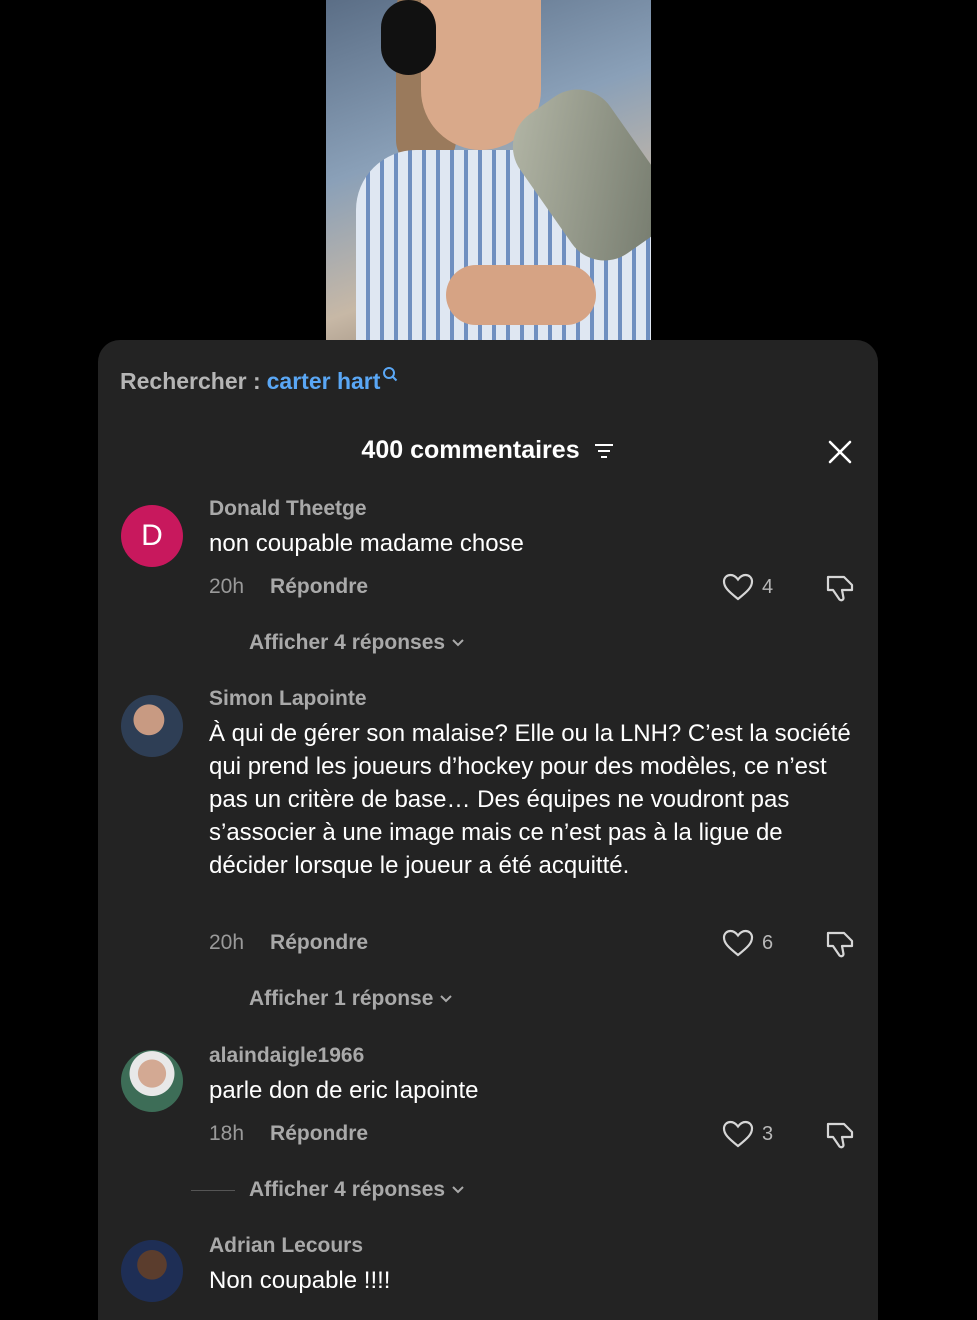  What do you see at coordinates (470, 450) in the screenshot?
I see `comments-count-title: 400 commentaires` at bounding box center [470, 450].